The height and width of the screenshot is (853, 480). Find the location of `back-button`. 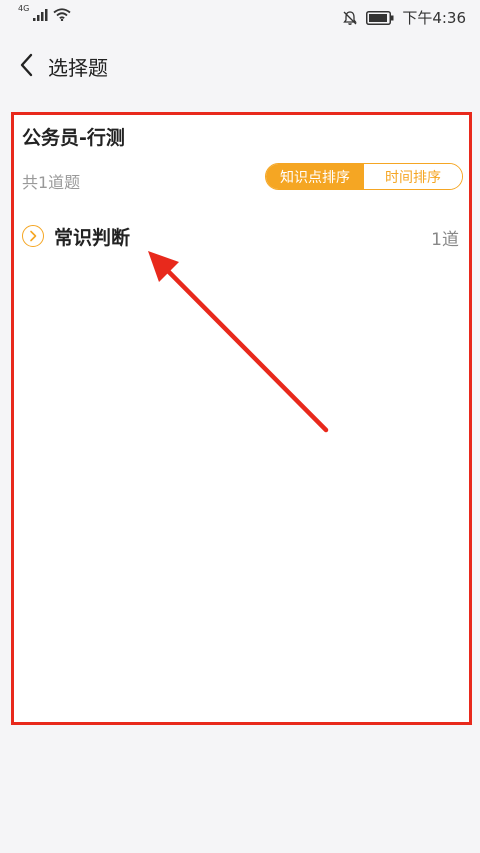

back-button is located at coordinates (28, 65).